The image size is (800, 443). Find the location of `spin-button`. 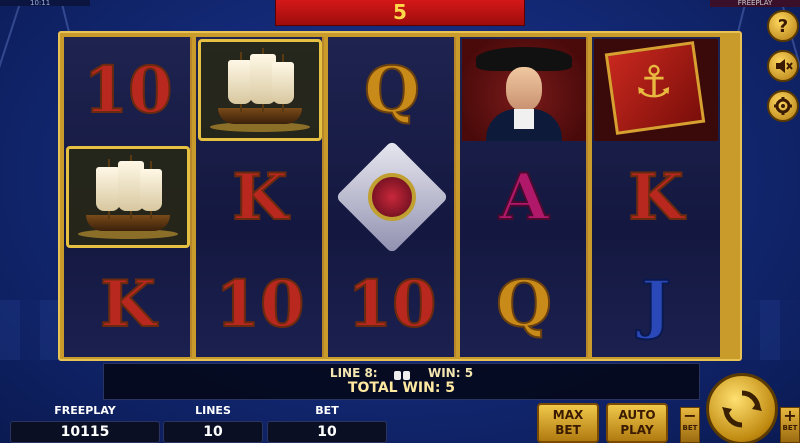

spin-button is located at coordinates (742, 408).